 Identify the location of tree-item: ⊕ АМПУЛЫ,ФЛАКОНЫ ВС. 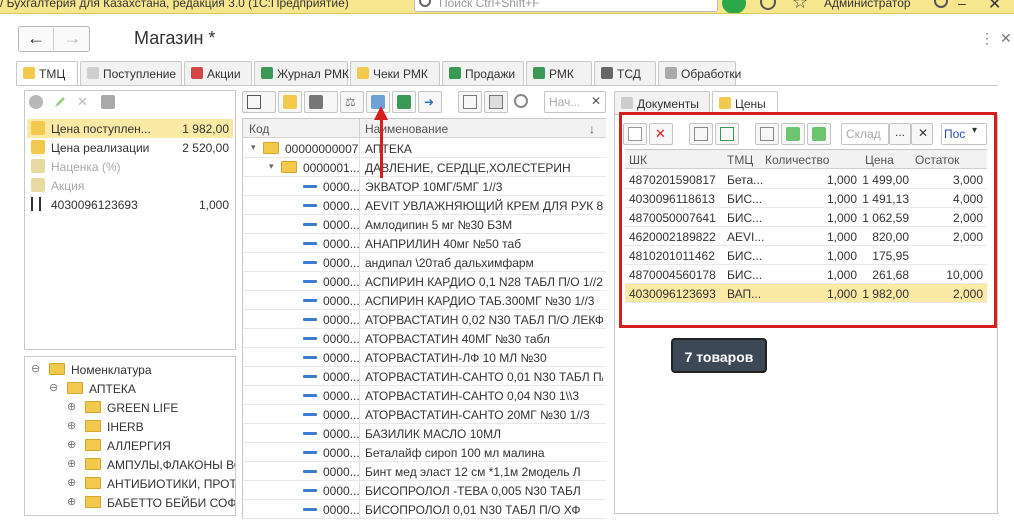
(130, 464).